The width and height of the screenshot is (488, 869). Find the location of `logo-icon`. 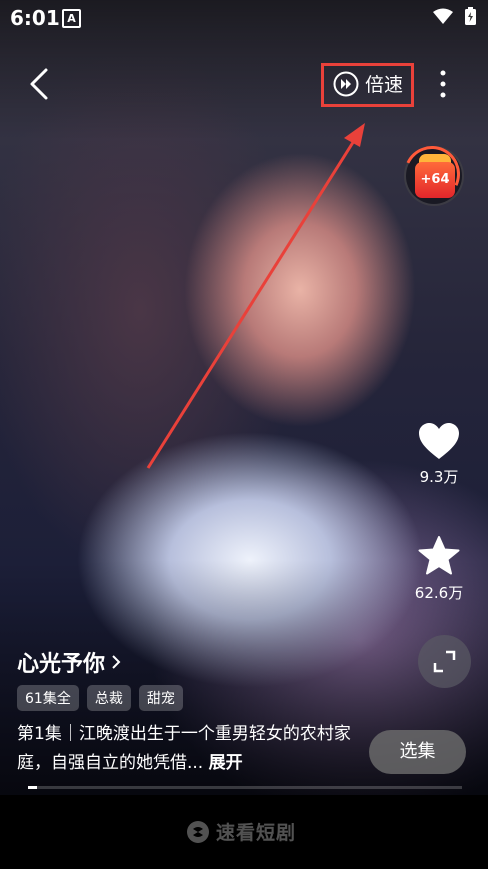

logo-icon is located at coordinates (198, 831).